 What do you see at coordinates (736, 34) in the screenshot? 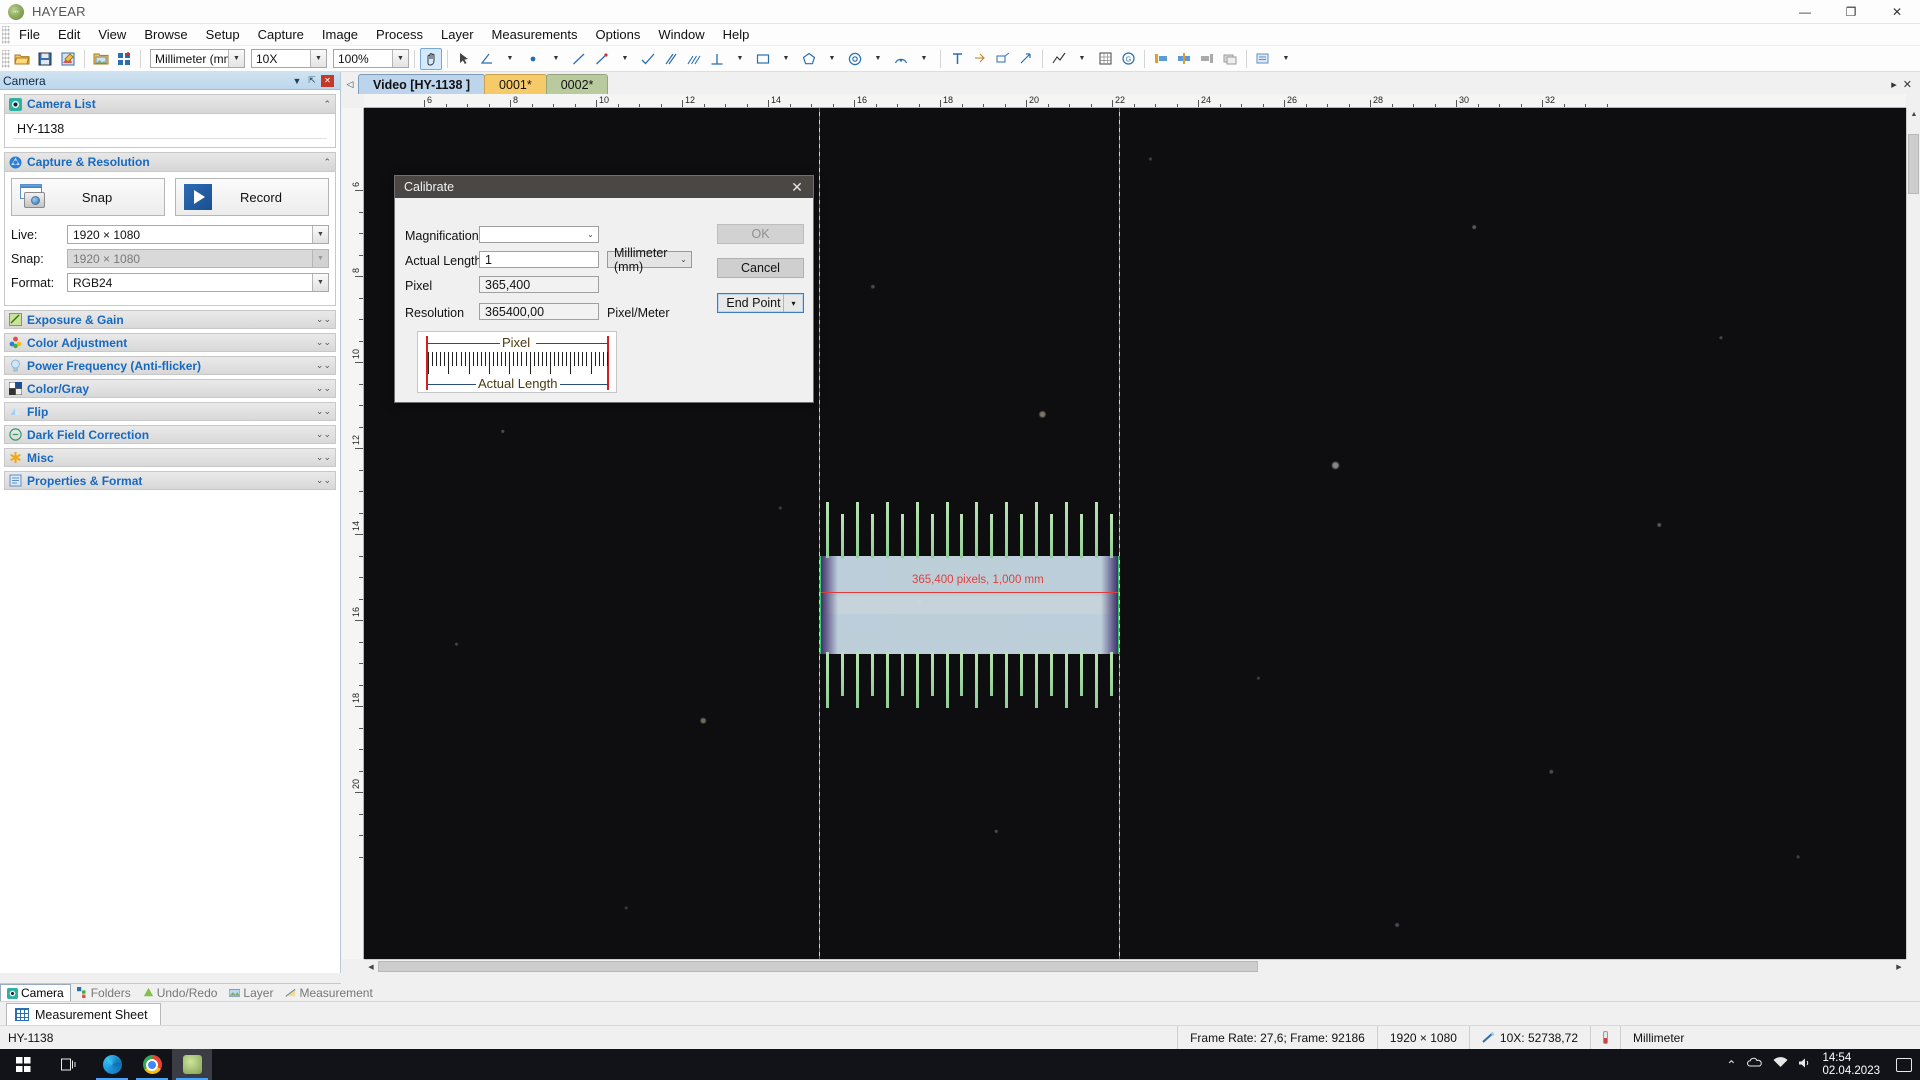
I see `menu-help: Help` at bounding box center [736, 34].